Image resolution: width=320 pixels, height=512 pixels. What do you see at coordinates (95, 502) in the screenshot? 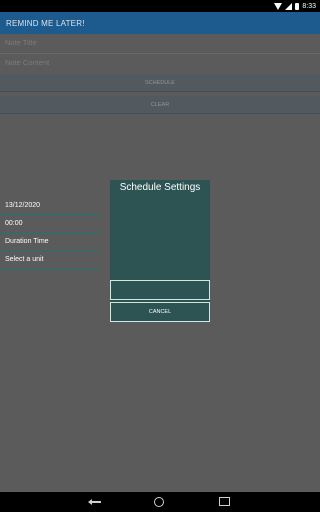
I see `back-icon` at bounding box center [95, 502].